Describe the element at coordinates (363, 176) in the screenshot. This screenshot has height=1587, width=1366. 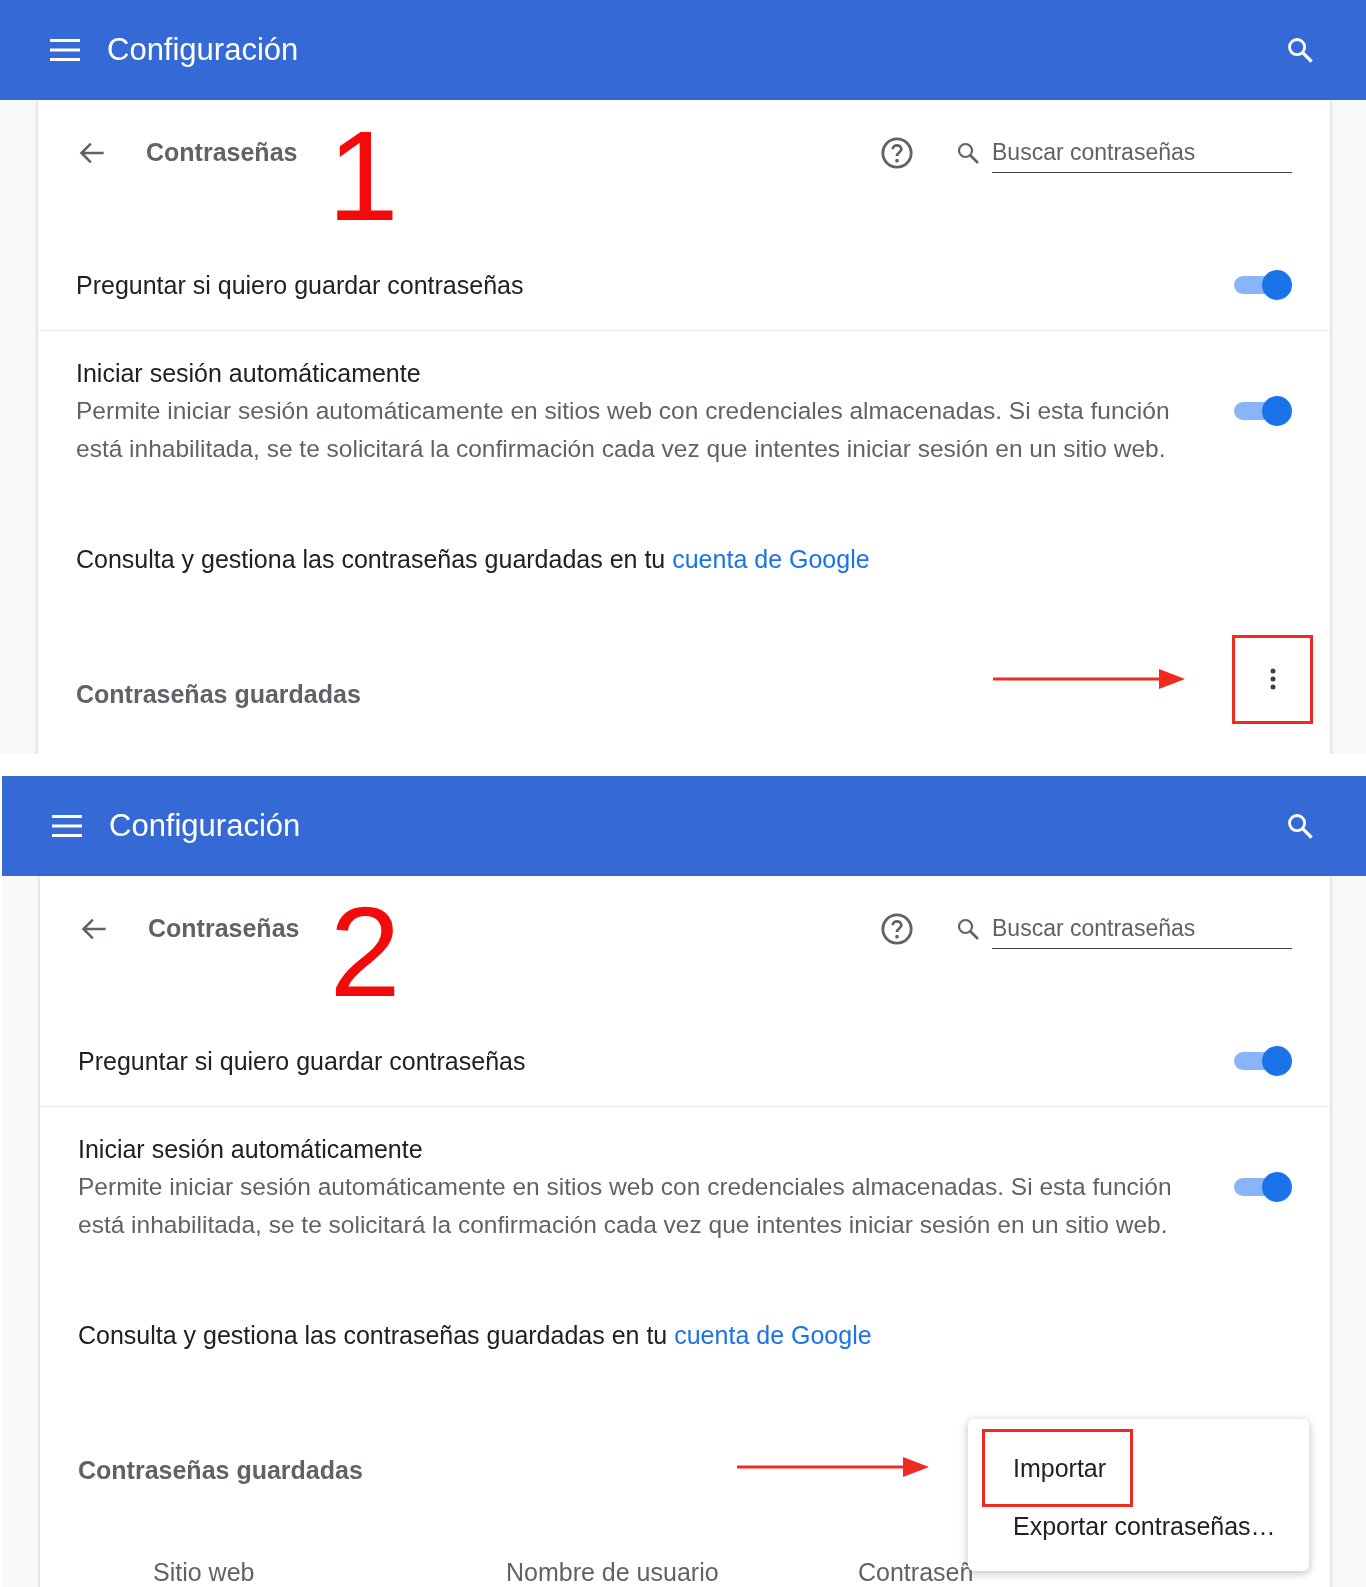
I see `step-number: 1` at that location.